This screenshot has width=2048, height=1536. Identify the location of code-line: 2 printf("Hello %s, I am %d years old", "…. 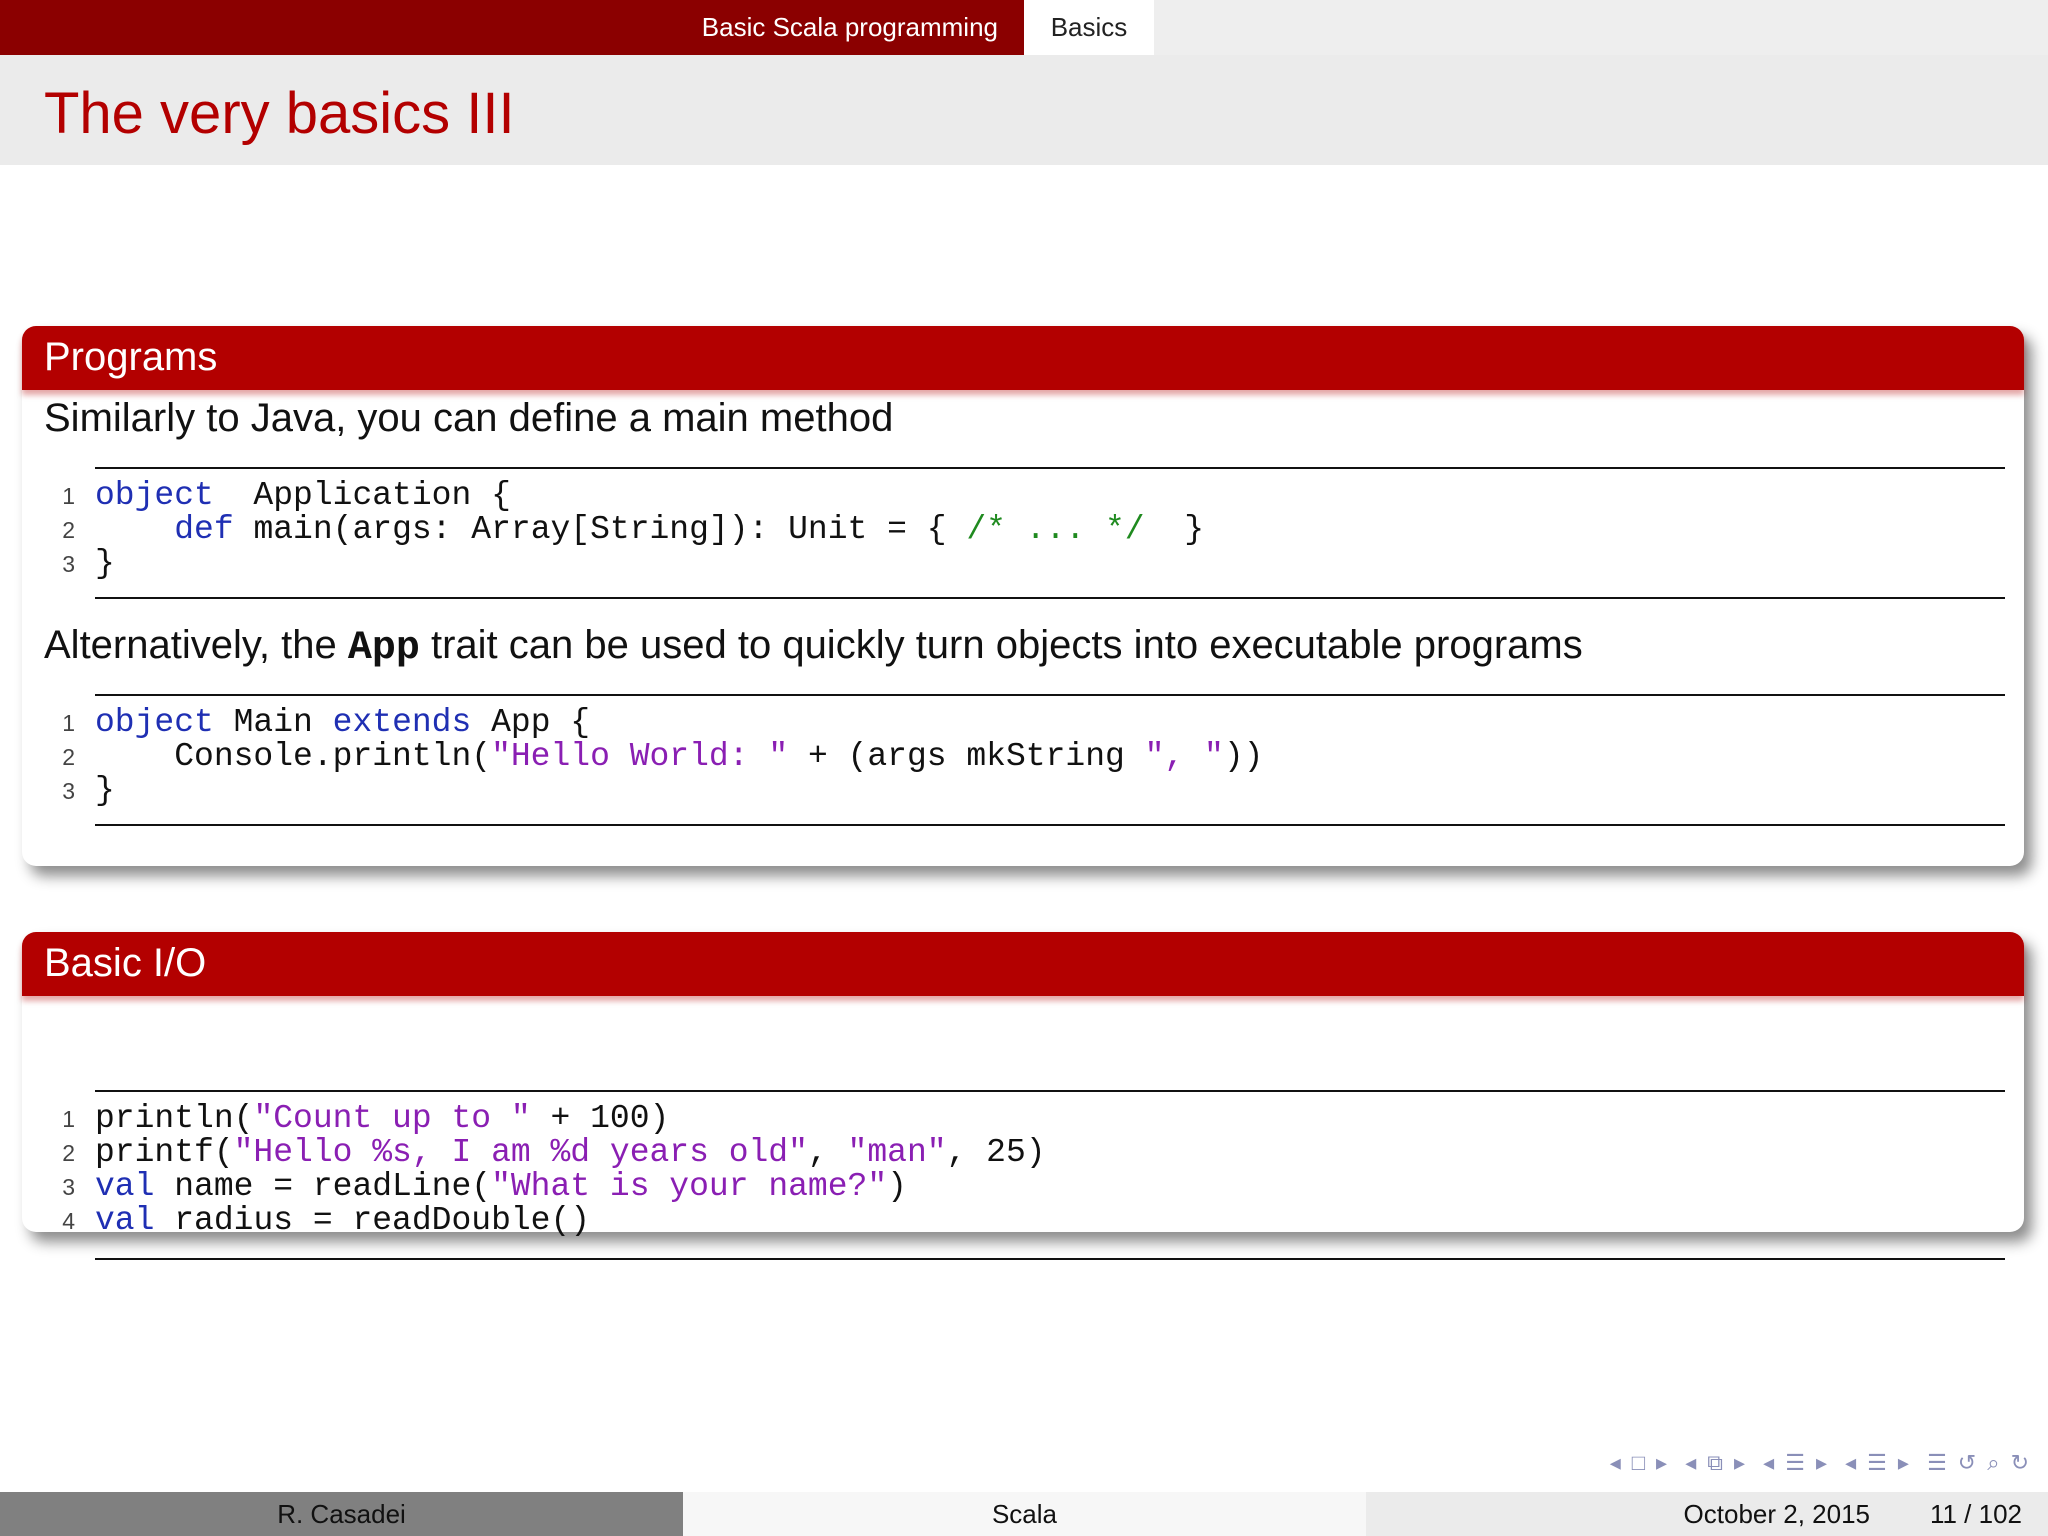
(1033, 1152).